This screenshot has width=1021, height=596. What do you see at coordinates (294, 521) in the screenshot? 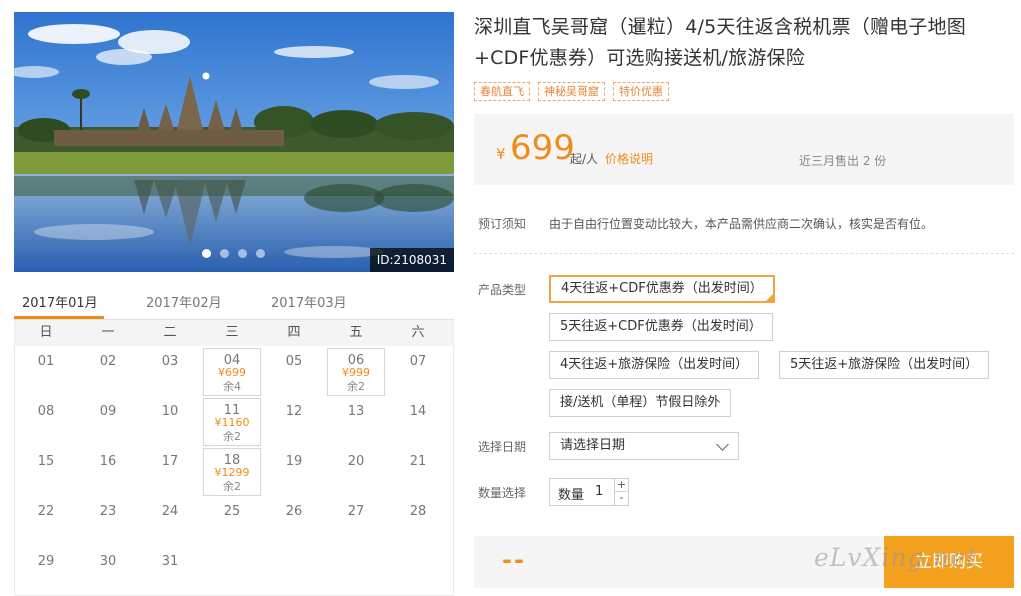
I see `calendar-day: 26` at bounding box center [294, 521].